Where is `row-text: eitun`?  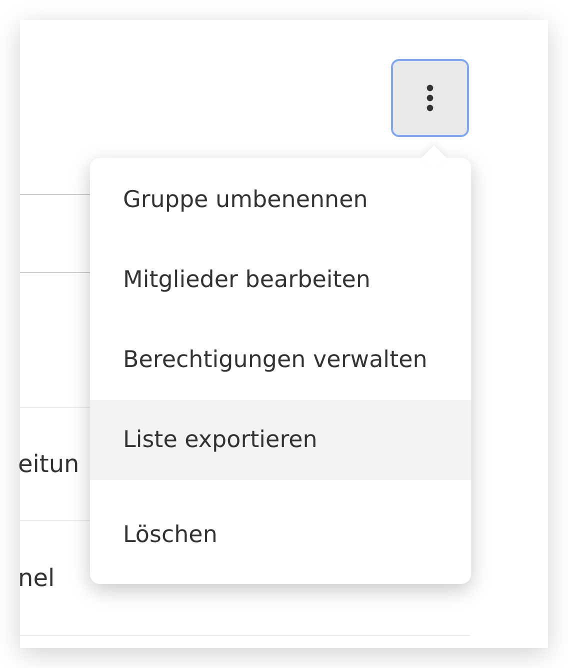 row-text: eitun is located at coordinates (49, 464).